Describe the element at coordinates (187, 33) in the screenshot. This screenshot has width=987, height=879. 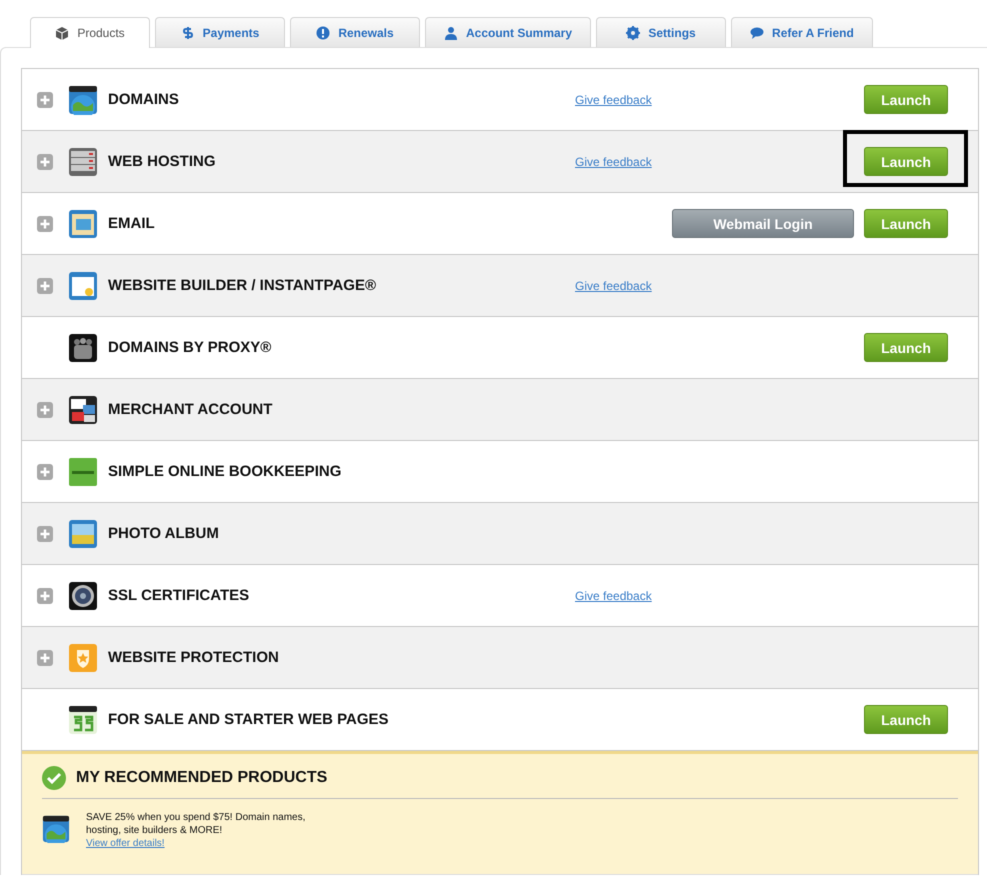
I see `dollar-icon` at that location.